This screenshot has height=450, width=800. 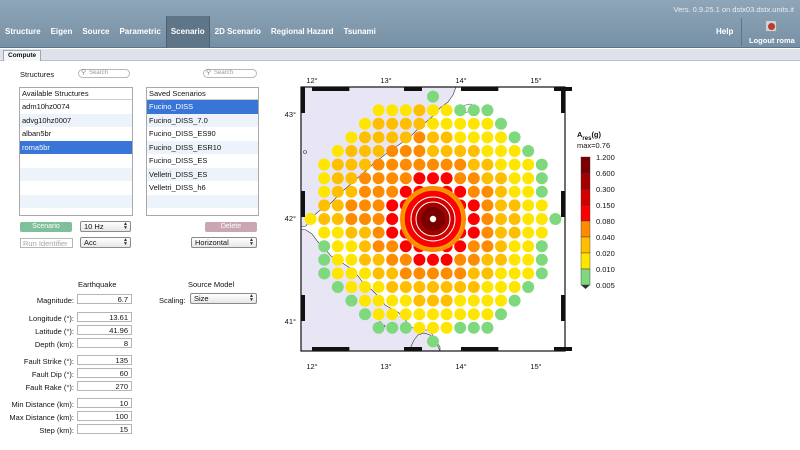 I want to click on magnitude-field: 6.7, so click(x=104, y=299).